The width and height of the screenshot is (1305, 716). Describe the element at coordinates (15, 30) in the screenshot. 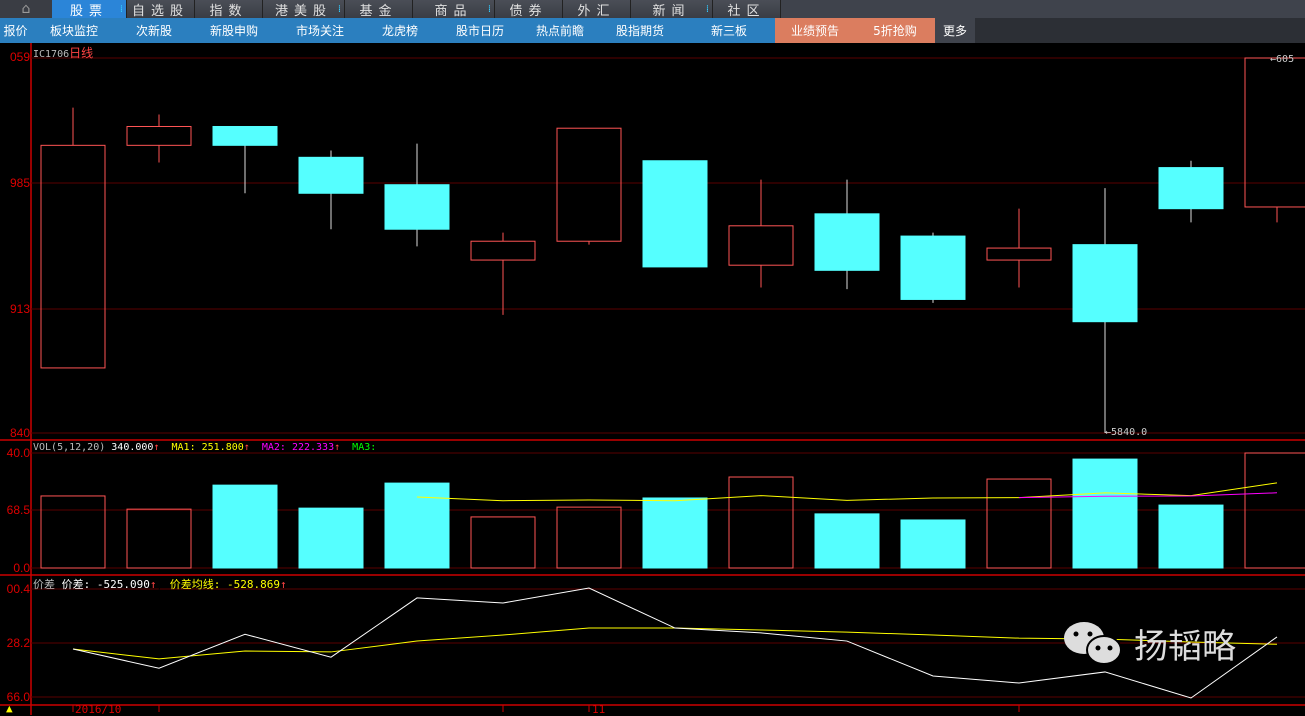

I see `nav-item-0: 报价` at that location.